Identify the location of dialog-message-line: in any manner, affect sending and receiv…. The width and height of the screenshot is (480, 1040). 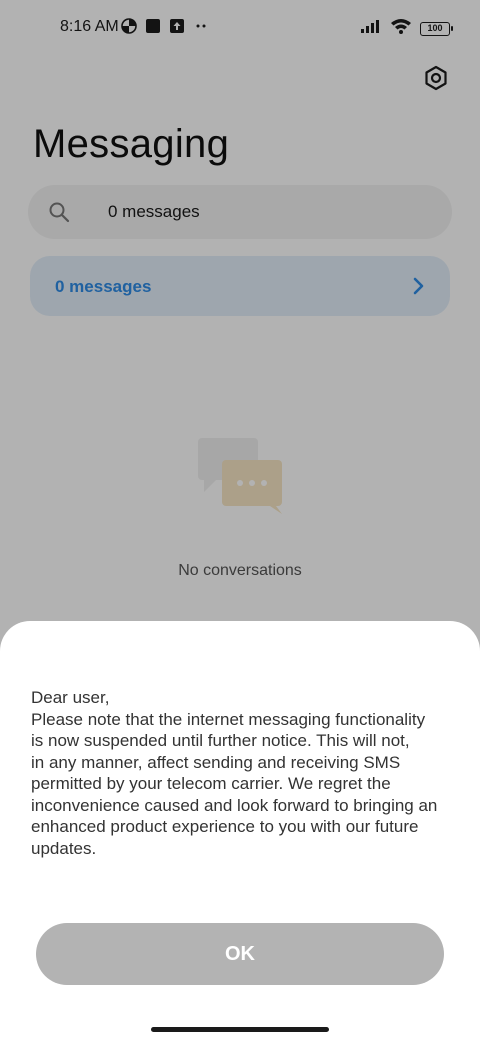
(216, 762).